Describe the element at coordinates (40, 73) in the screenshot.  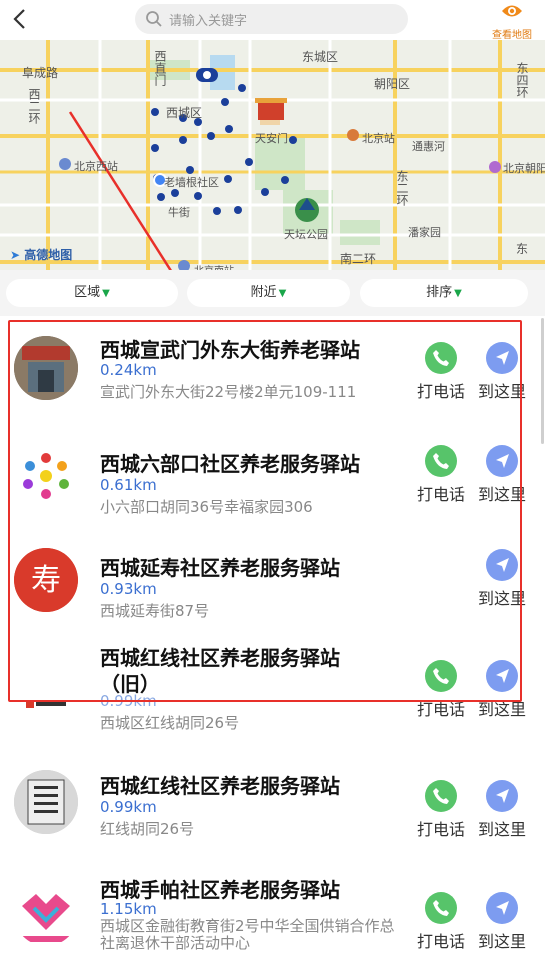
I see `map-label: 阜成路` at that location.